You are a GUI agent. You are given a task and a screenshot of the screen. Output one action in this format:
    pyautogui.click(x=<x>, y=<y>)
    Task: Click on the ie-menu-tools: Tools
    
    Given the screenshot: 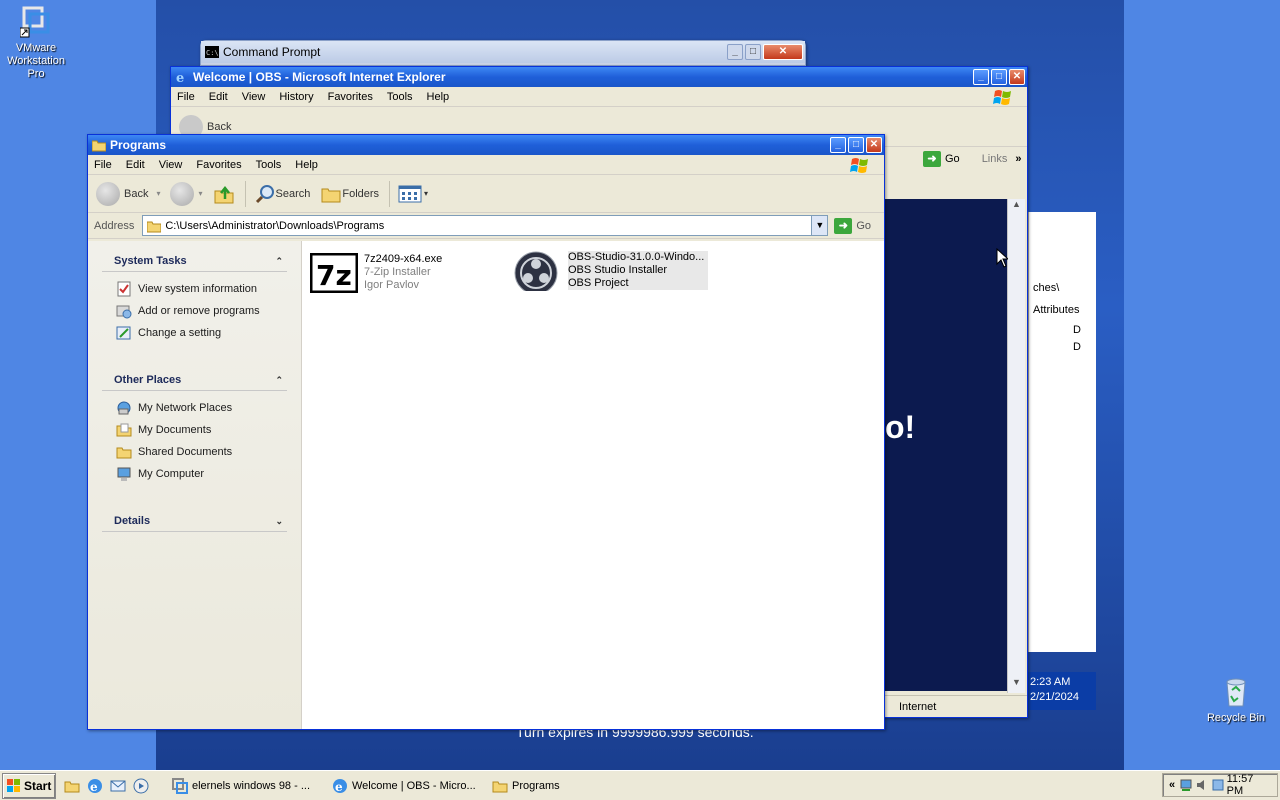 What is the action you would take?
    pyautogui.click(x=400, y=97)
    